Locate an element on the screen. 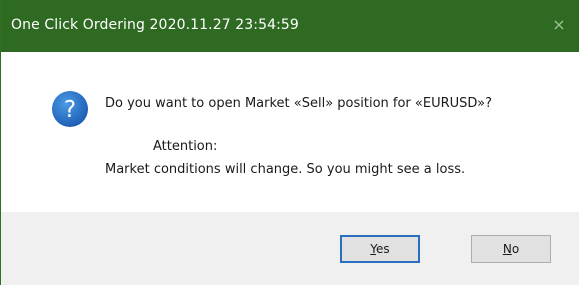 The image size is (579, 285). attention-label: Attention: is located at coordinates (185, 146).